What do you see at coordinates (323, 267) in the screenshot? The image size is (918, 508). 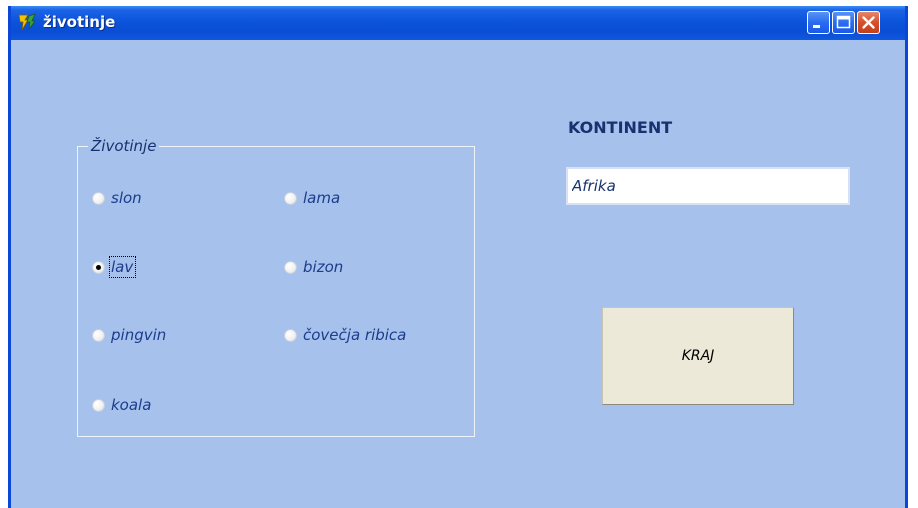 I see `radio-label: bizon` at bounding box center [323, 267].